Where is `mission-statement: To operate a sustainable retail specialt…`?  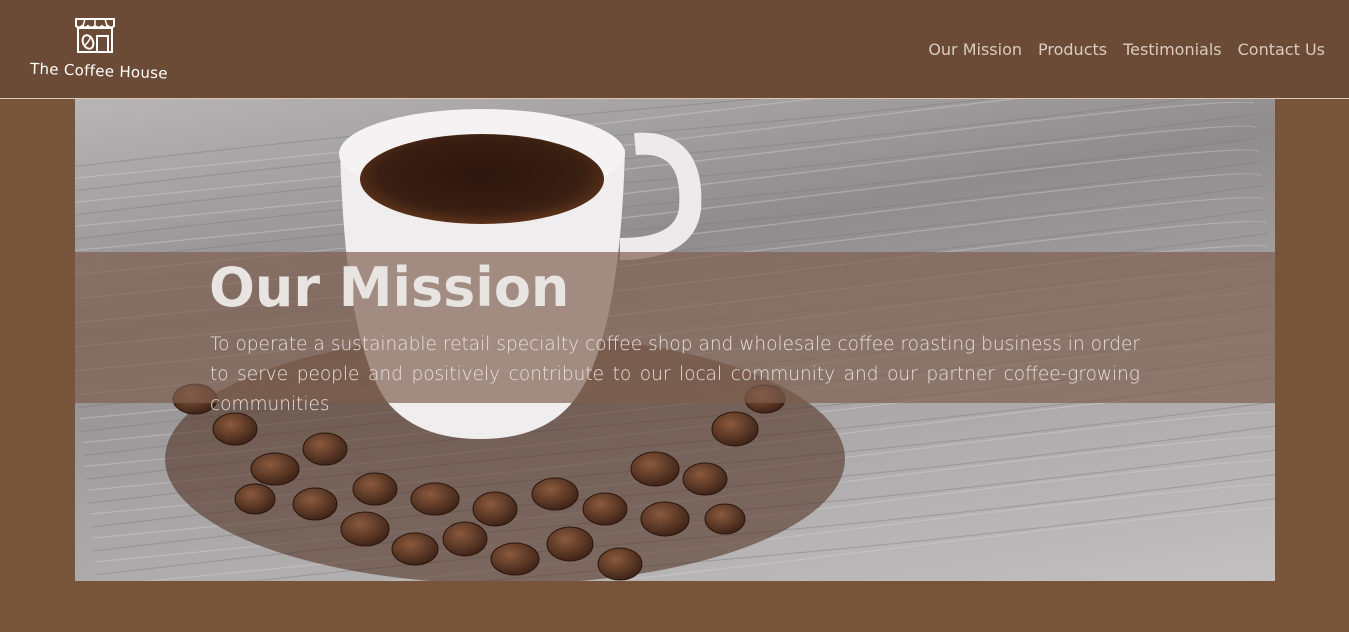 mission-statement: To operate a sustainable retail specialt… is located at coordinates (675, 374).